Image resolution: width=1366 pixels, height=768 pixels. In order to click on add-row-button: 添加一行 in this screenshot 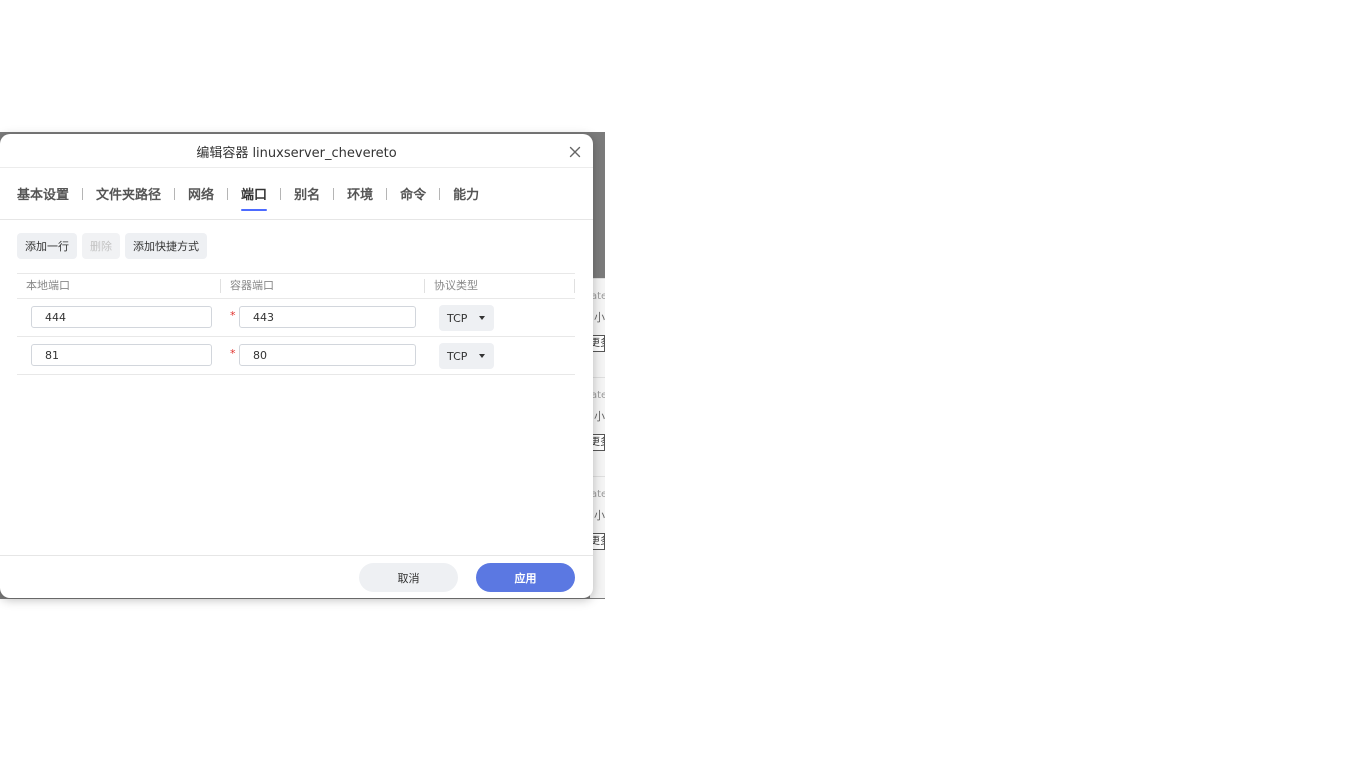, I will do `click(47, 246)`.